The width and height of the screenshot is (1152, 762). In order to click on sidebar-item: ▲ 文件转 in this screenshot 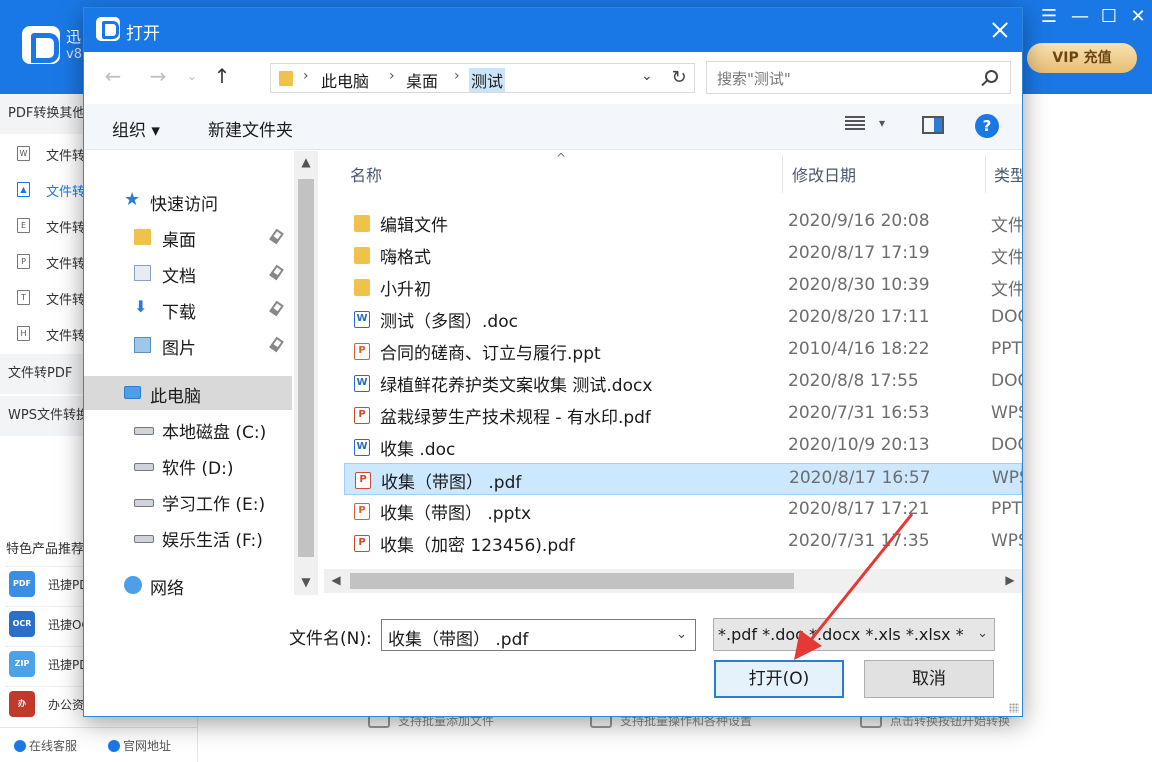, I will do `click(45, 190)`.